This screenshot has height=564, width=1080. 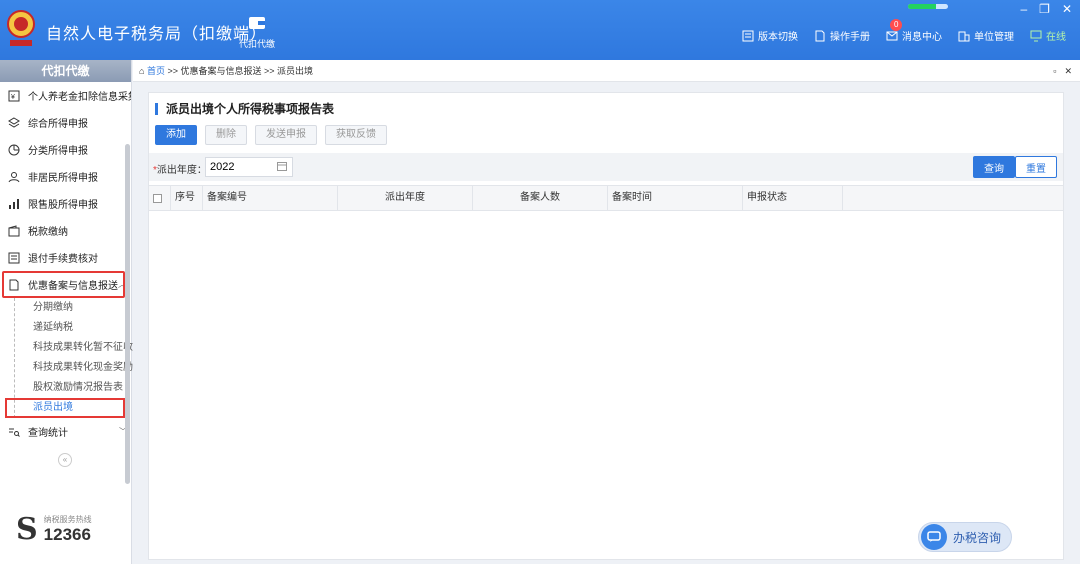 I want to click on version-switch-button: 版本切换, so click(x=770, y=35).